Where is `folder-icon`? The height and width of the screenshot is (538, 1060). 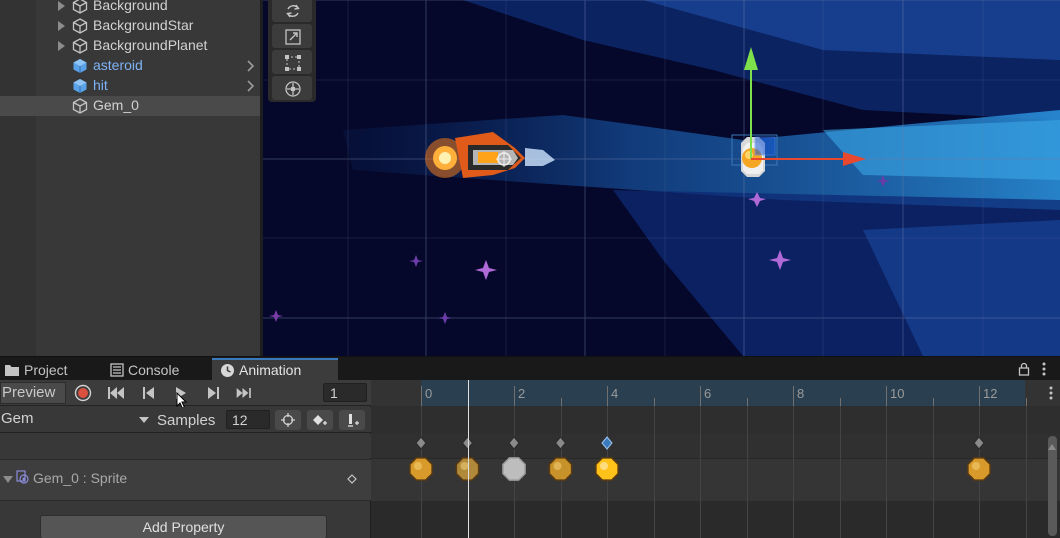
folder-icon is located at coordinates (12, 370).